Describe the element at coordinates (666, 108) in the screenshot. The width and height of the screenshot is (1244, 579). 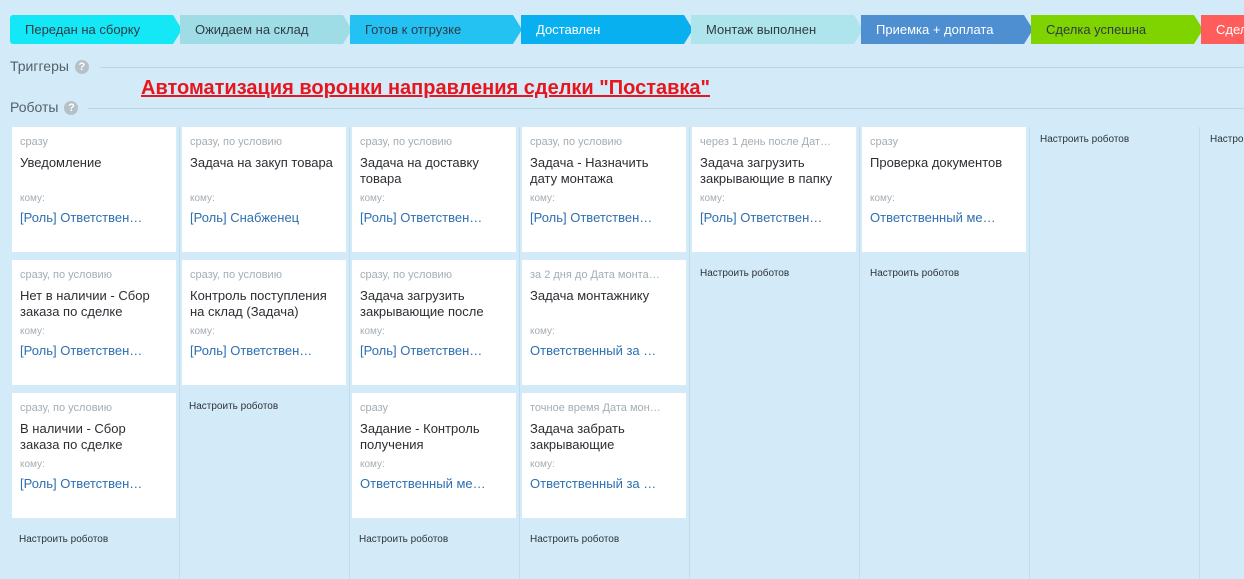
I see `robots-divider` at that location.